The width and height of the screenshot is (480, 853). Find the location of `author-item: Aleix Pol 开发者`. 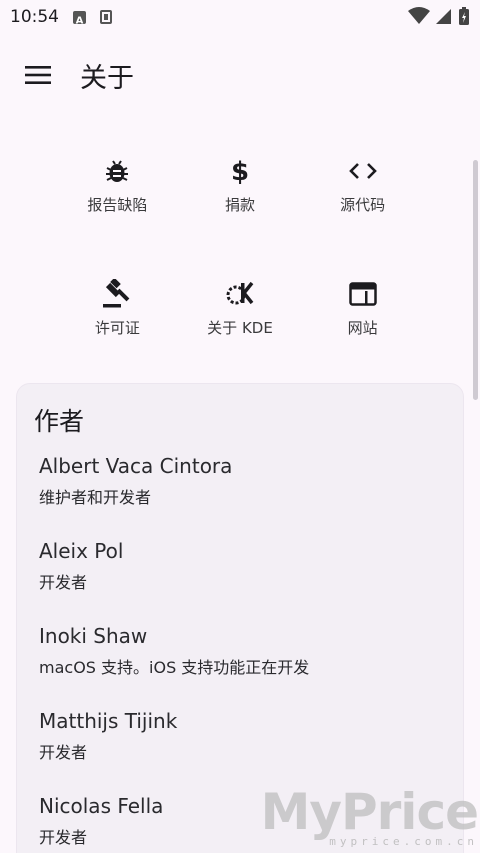

author-item: Aleix Pol 开发者 is located at coordinates (81, 566).